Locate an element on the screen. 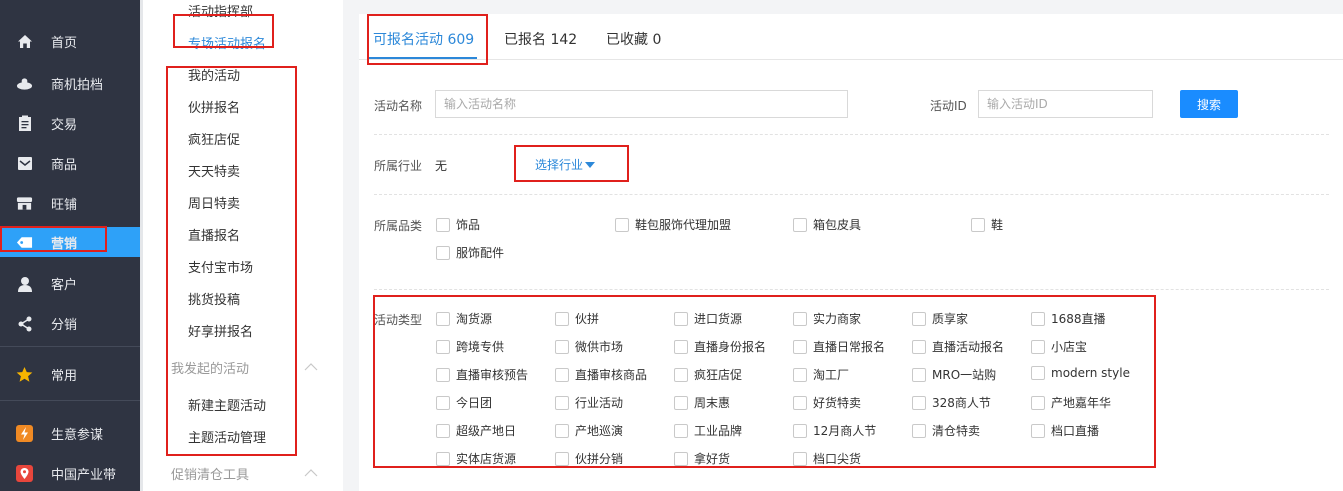 Image resolution: width=1343 pixels, height=491 pixels. annotation-box-available-tab is located at coordinates (427, 39).